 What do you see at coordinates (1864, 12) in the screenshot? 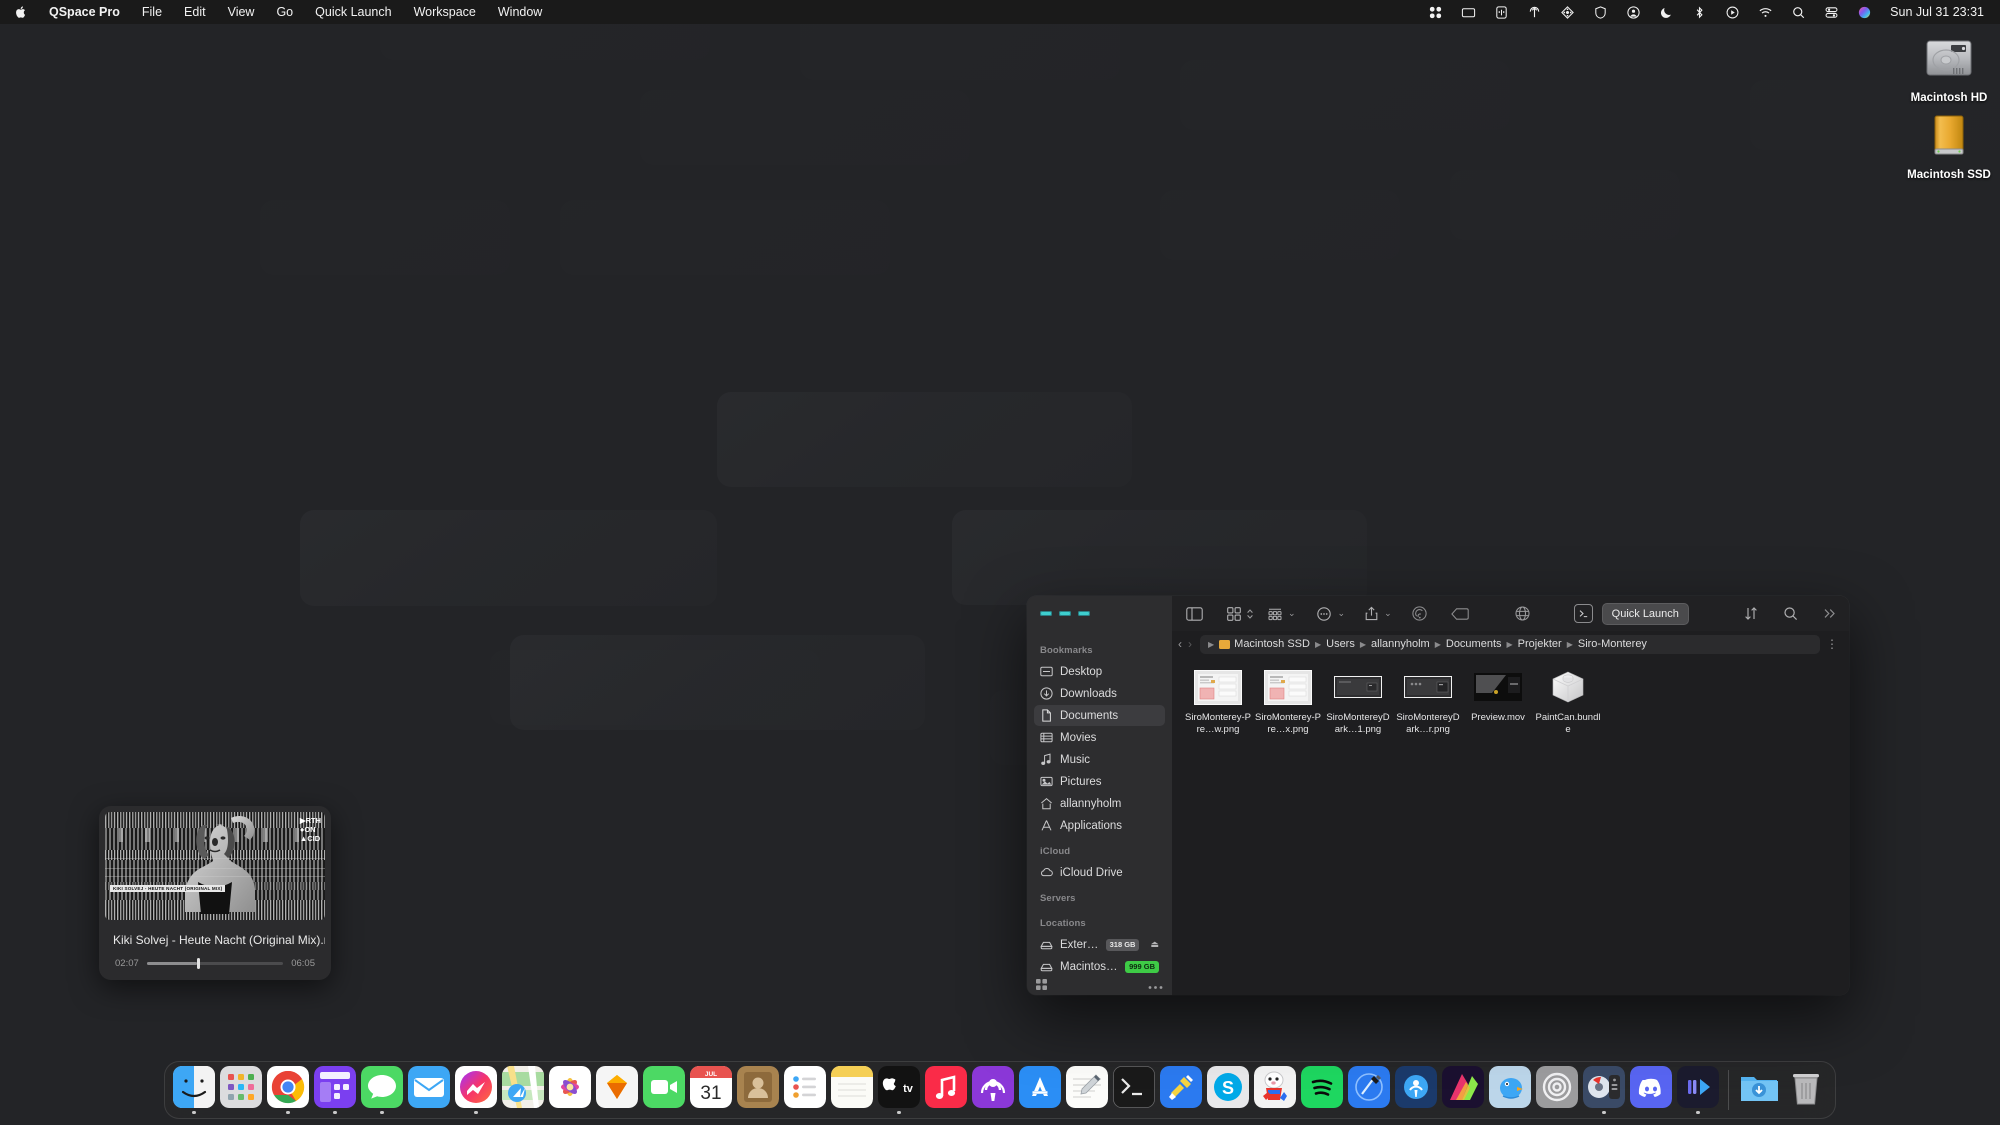
I see `siri-icon` at bounding box center [1864, 12].